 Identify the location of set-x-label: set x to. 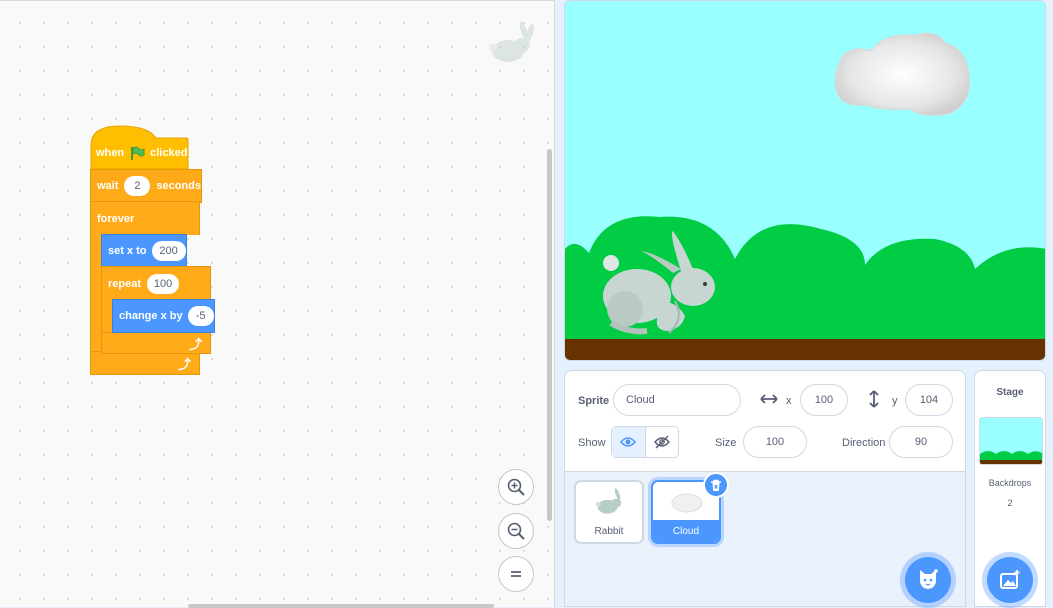
(127, 251).